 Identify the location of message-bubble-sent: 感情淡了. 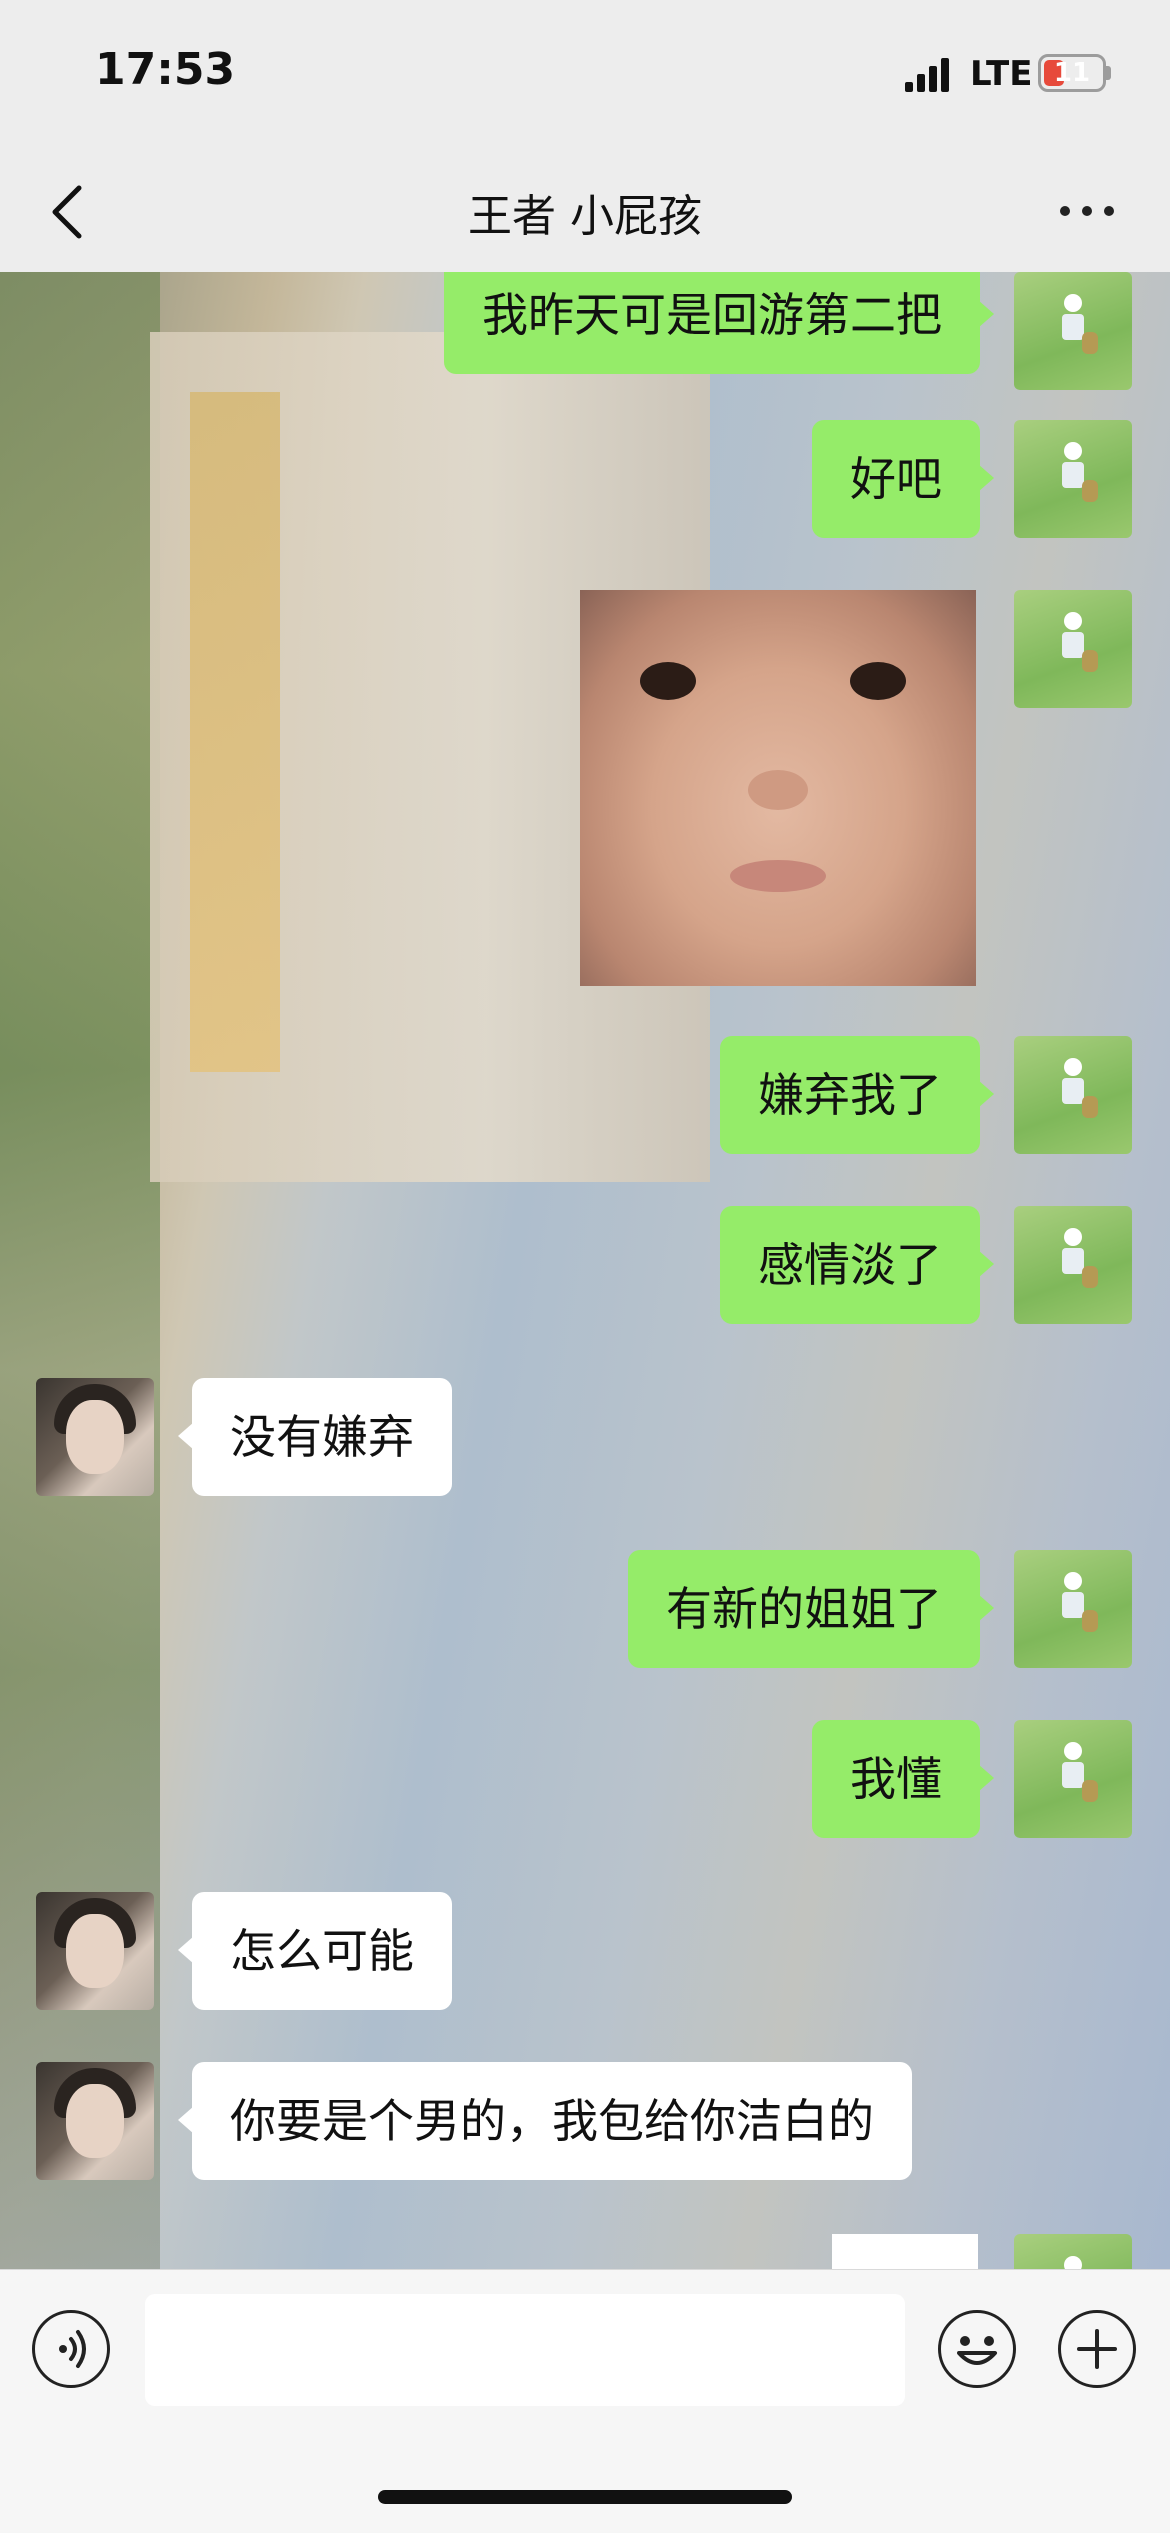
(857, 1265).